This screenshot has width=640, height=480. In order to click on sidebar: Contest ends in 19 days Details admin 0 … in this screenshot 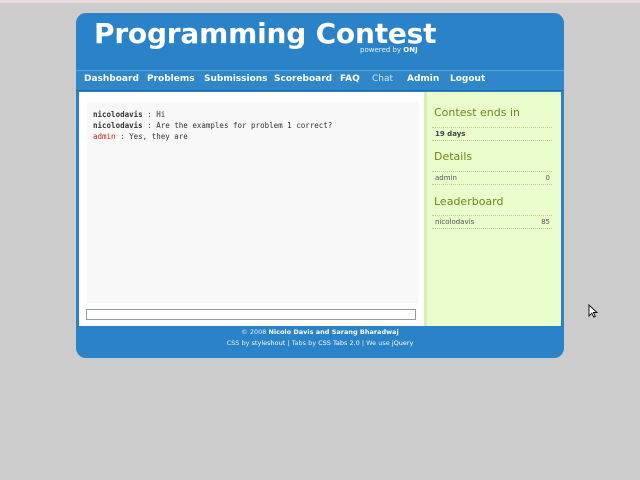, I will do `click(492, 209)`.